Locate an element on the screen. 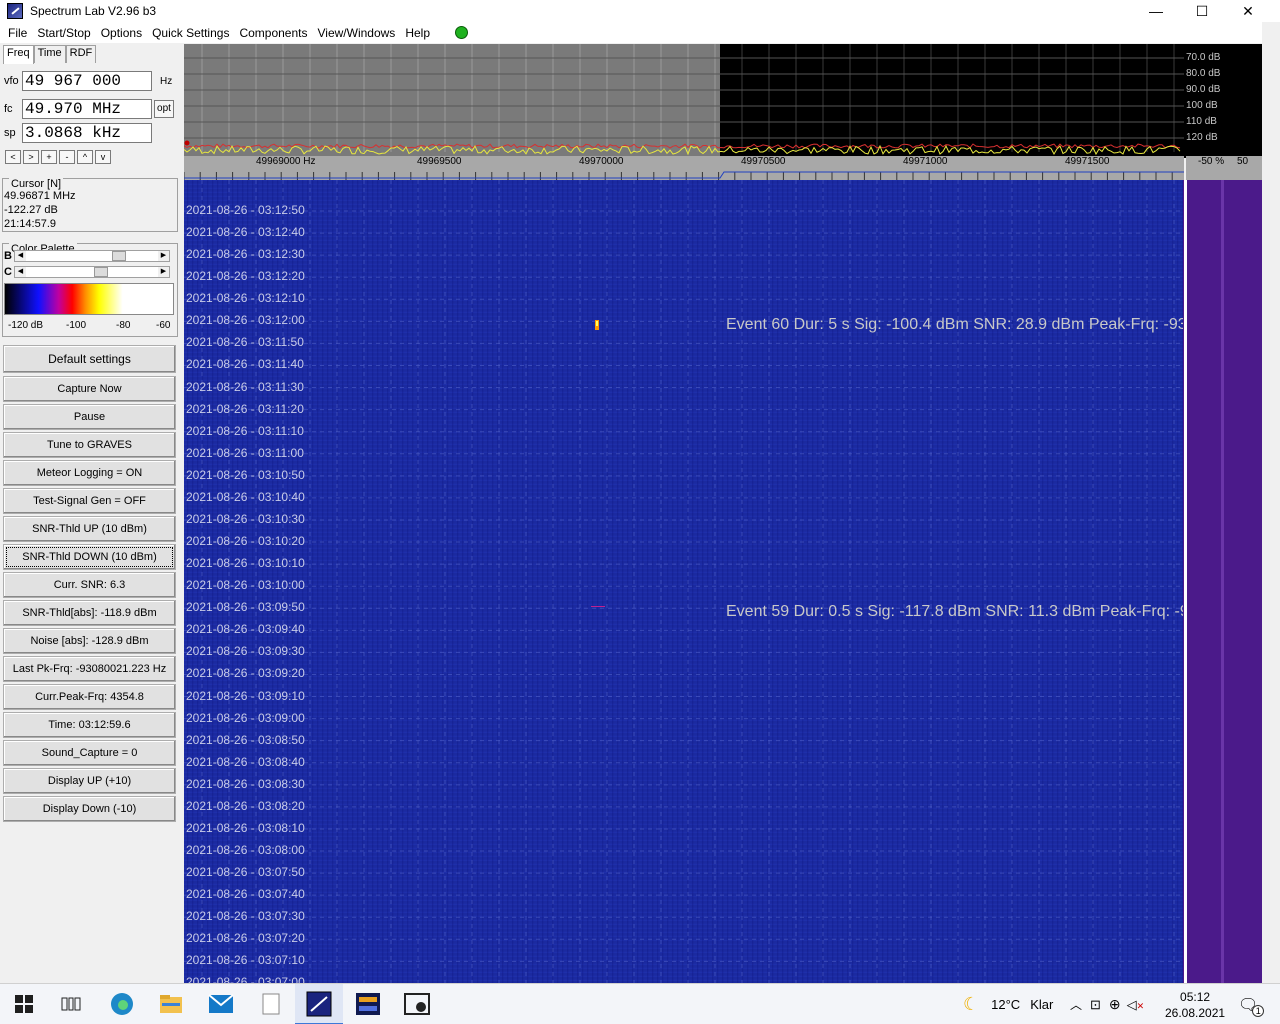 This screenshot has width=1280, height=1024. task-view-icon is located at coordinates (71, 1004).